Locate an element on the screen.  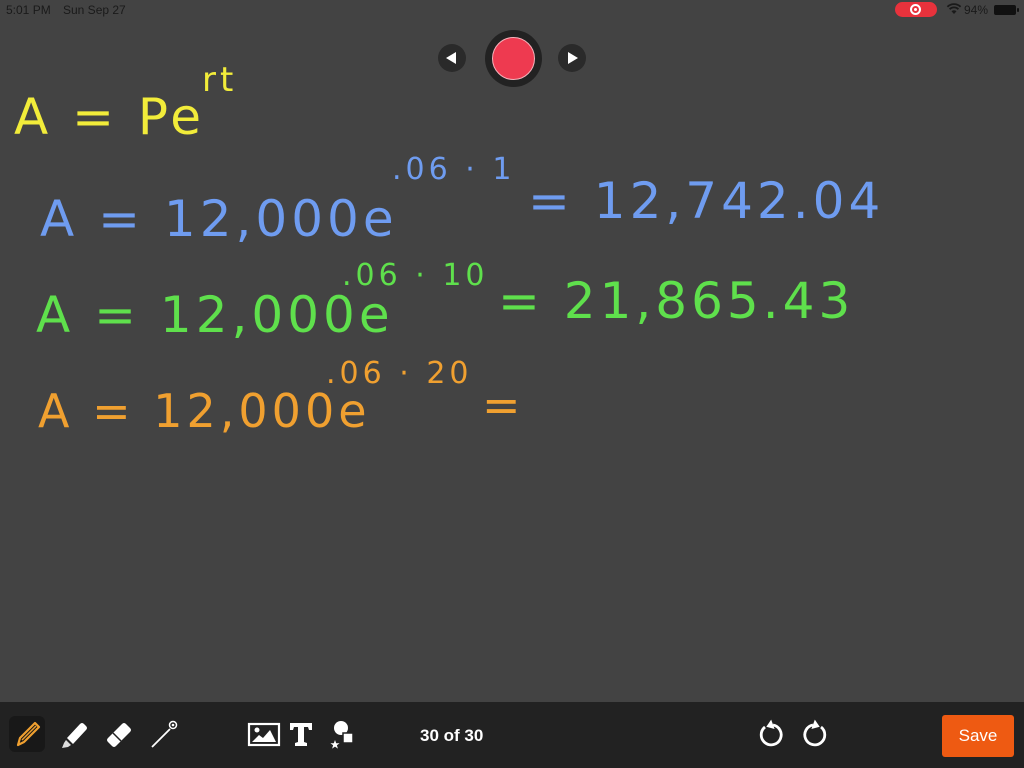
undo-button is located at coordinates (771, 734).